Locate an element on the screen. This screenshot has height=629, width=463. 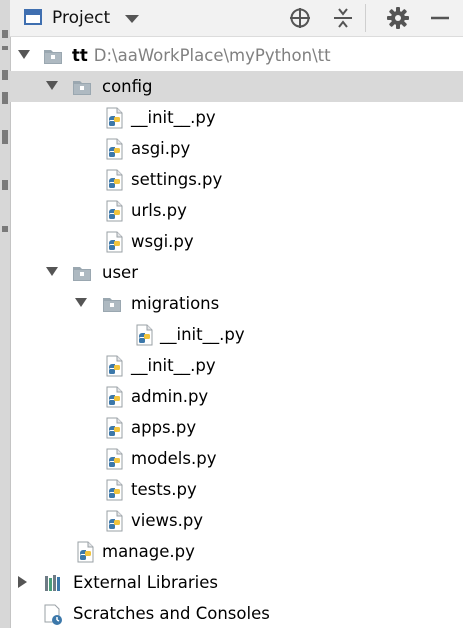
file-label: asgi.py is located at coordinates (161, 148).